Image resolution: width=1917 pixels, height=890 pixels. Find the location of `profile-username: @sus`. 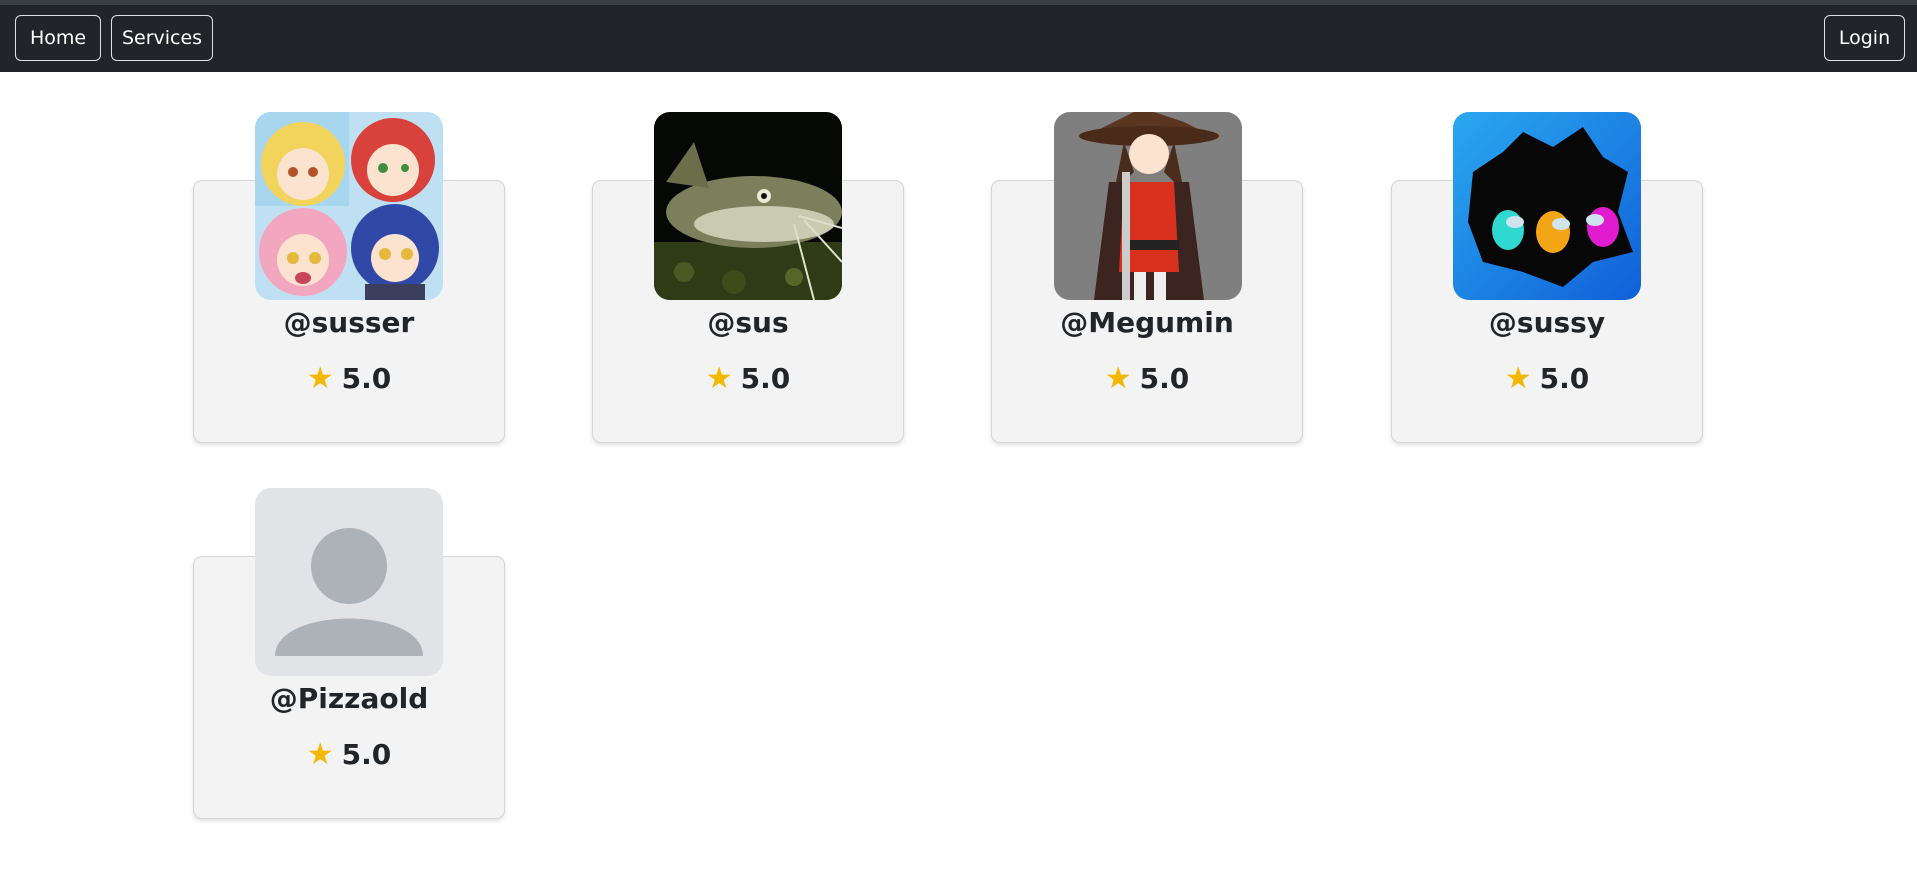

profile-username: @sus is located at coordinates (748, 322).